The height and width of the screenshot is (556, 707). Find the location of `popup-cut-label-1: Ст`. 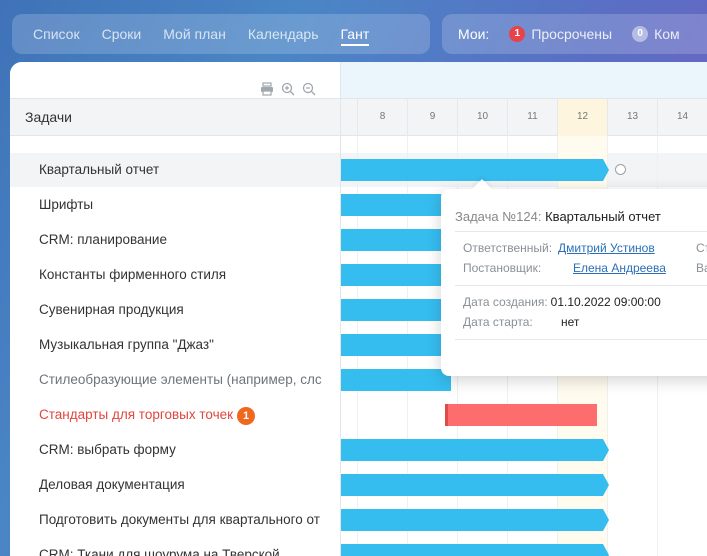

popup-cut-label-1: Ст is located at coordinates (701, 248).